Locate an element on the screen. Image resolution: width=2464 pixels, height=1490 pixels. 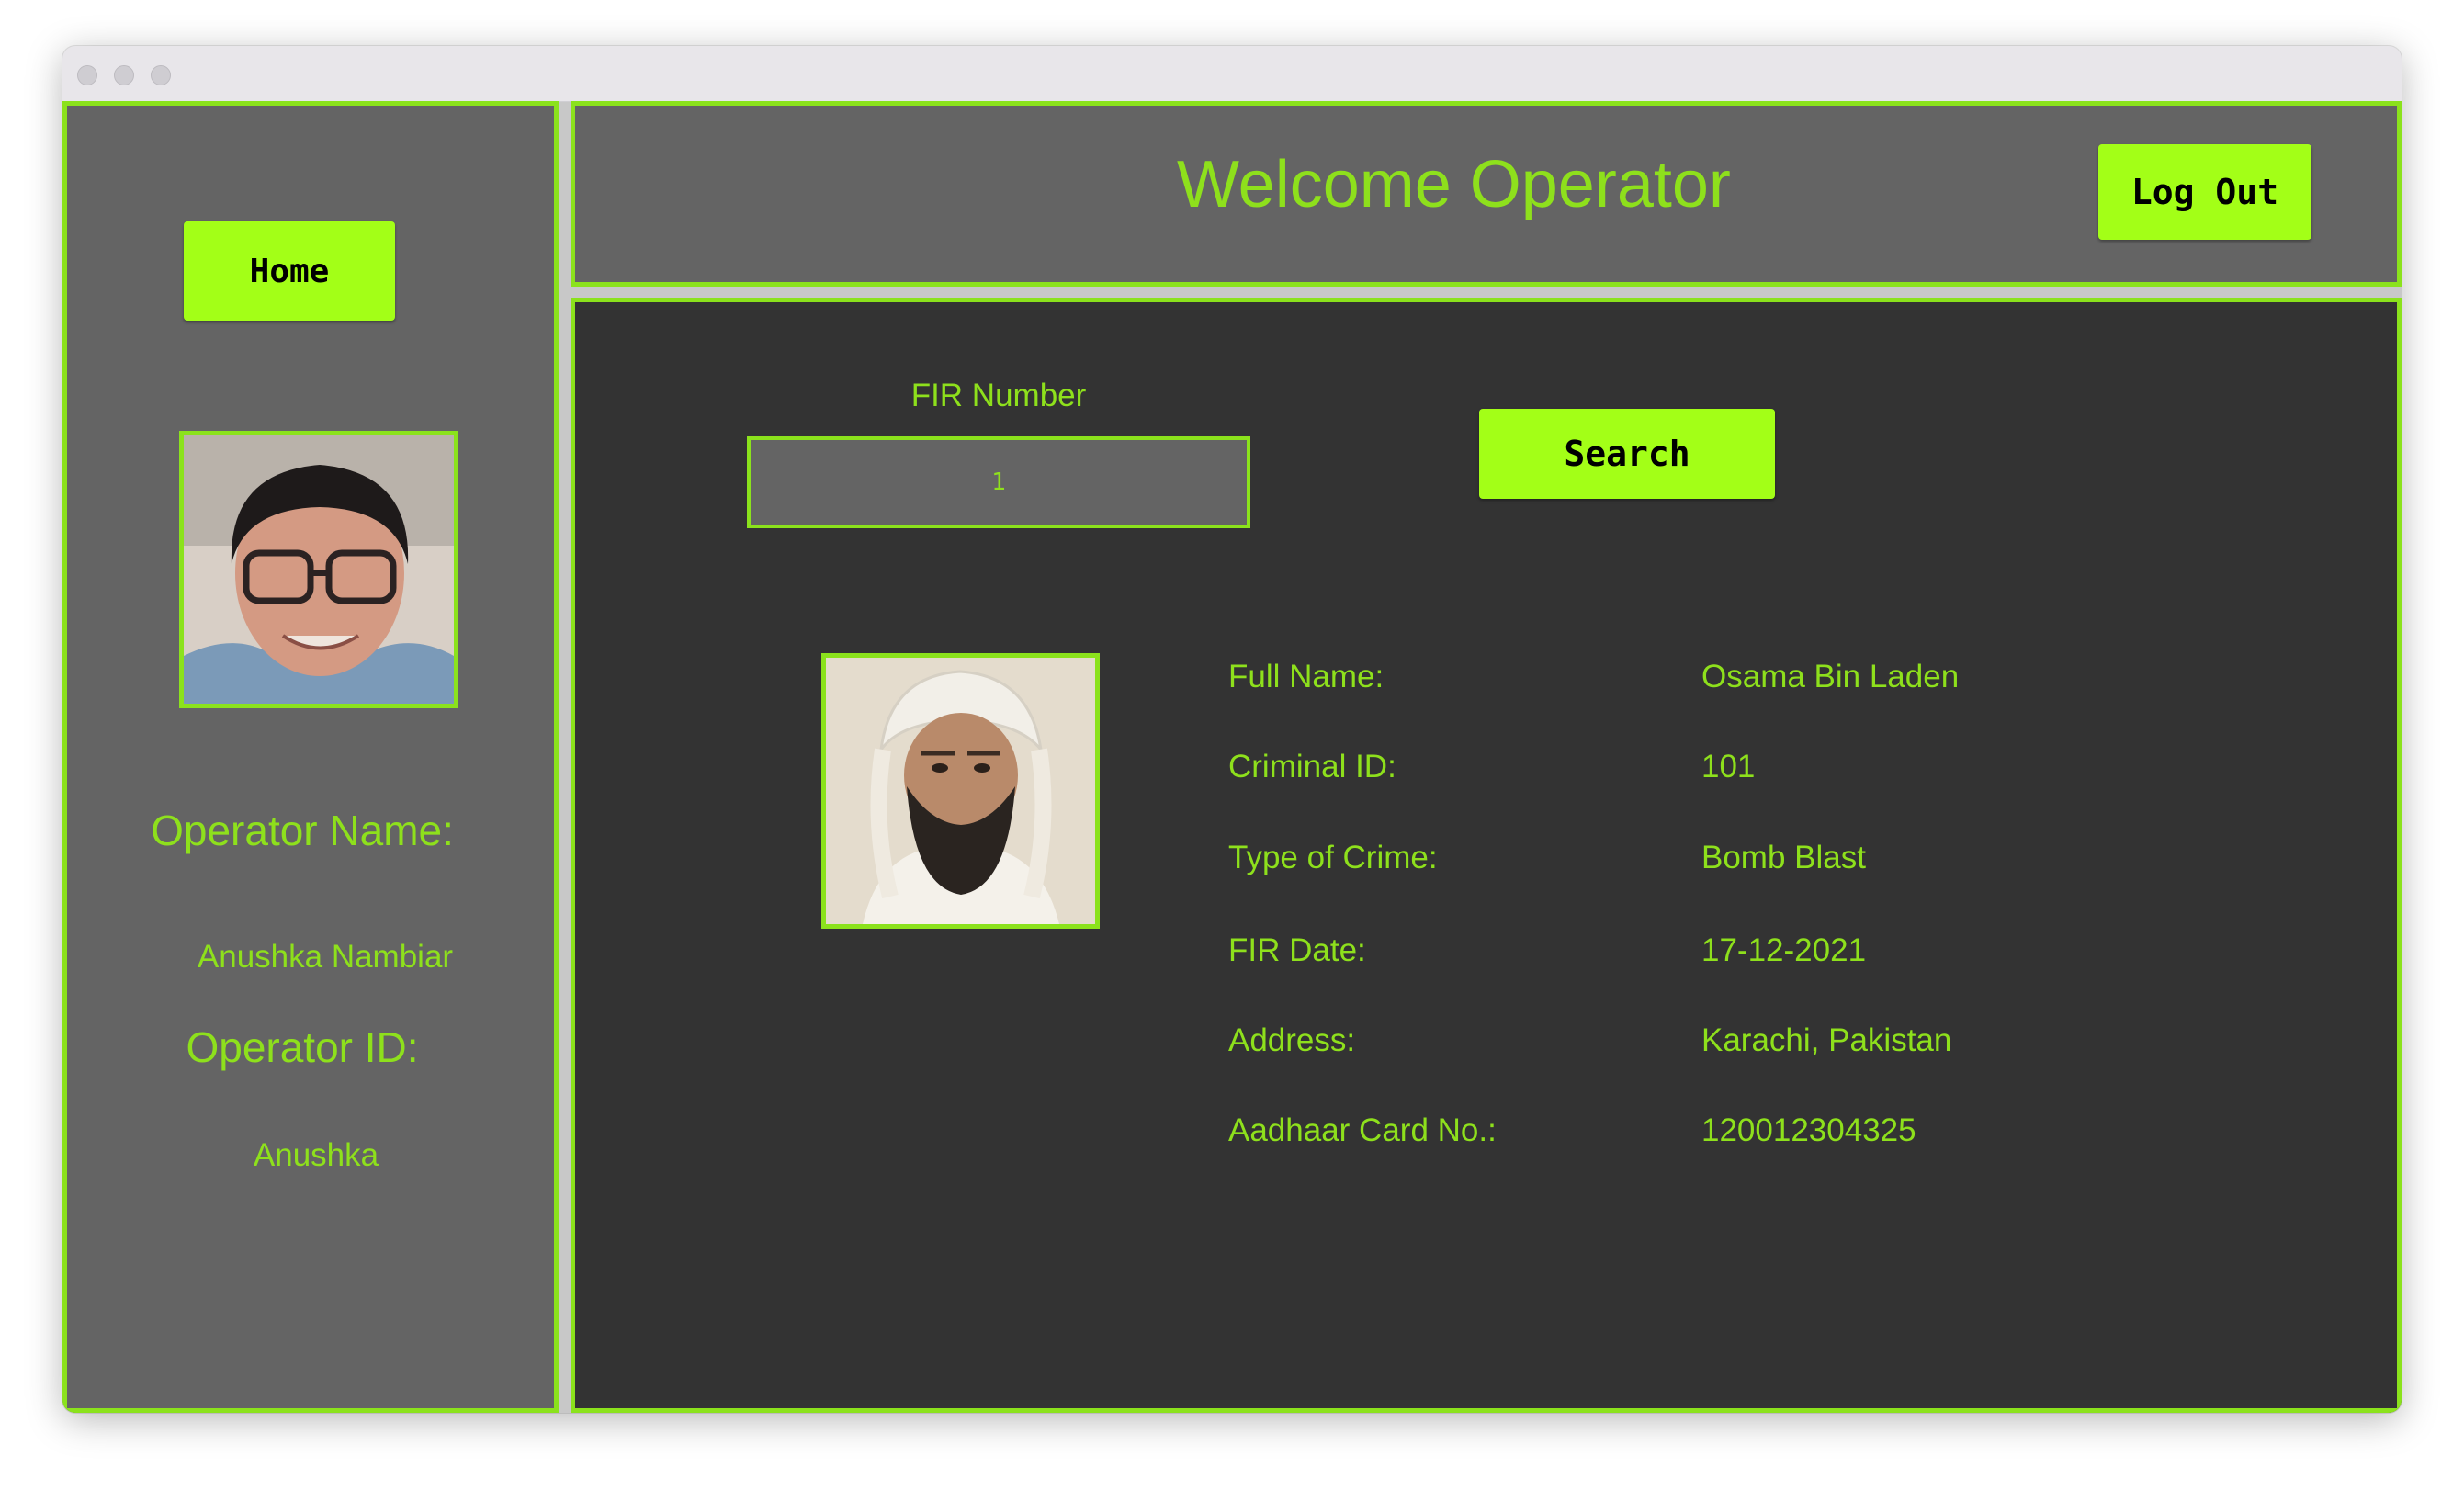
page-title: Welcome Operator is located at coordinates (1454, 184).